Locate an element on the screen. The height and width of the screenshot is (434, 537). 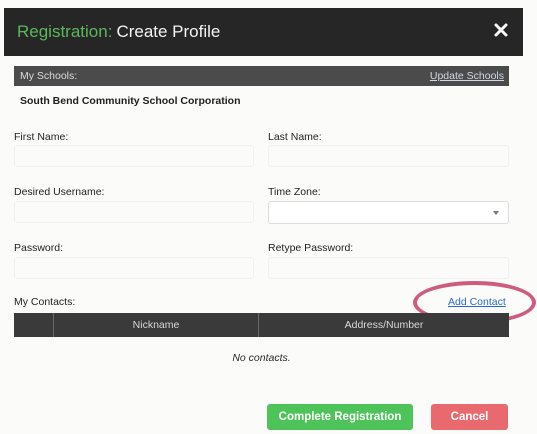
username-input is located at coordinates (134, 212).